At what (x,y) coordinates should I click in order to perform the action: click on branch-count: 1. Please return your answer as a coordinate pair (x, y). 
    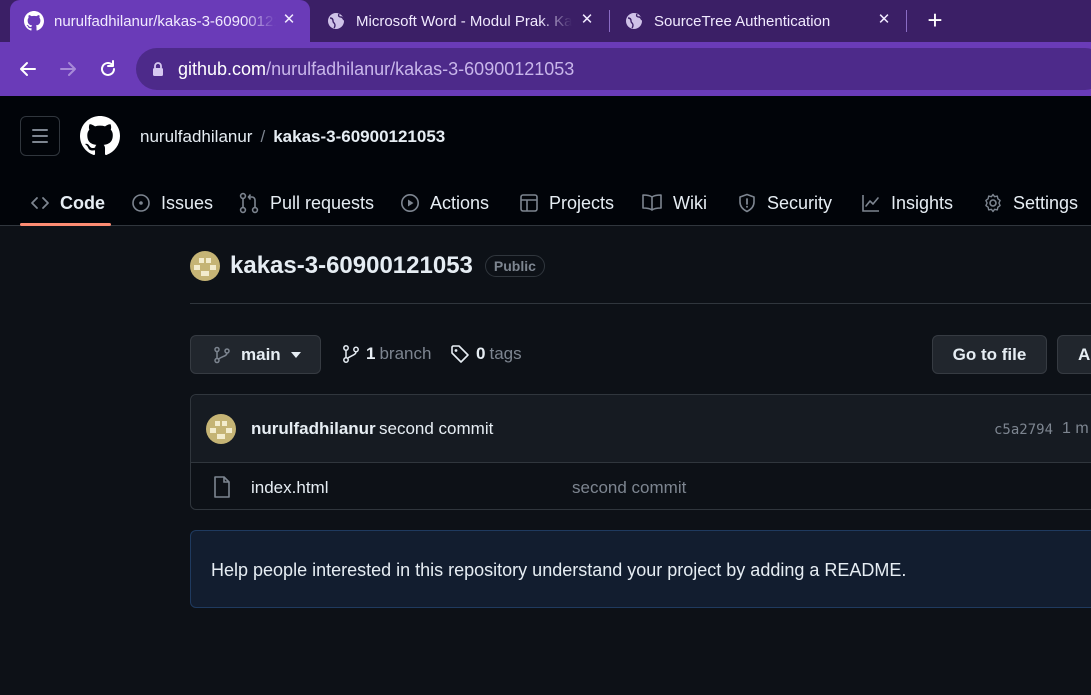
    Looking at the image, I should click on (371, 353).